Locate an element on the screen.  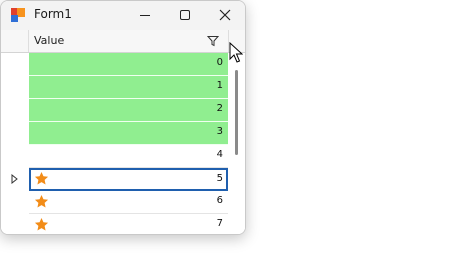
table-row: 3 is located at coordinates (115, 133).